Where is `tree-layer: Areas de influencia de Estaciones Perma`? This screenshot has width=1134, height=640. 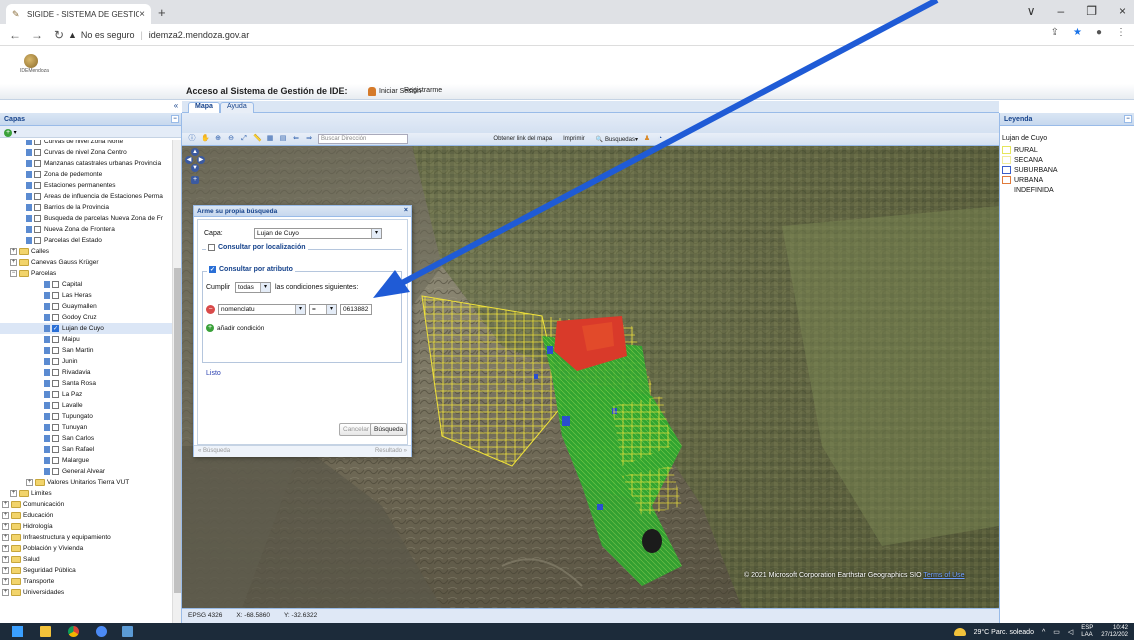 tree-layer: Areas de influencia de Estaciones Perma is located at coordinates (86, 196).